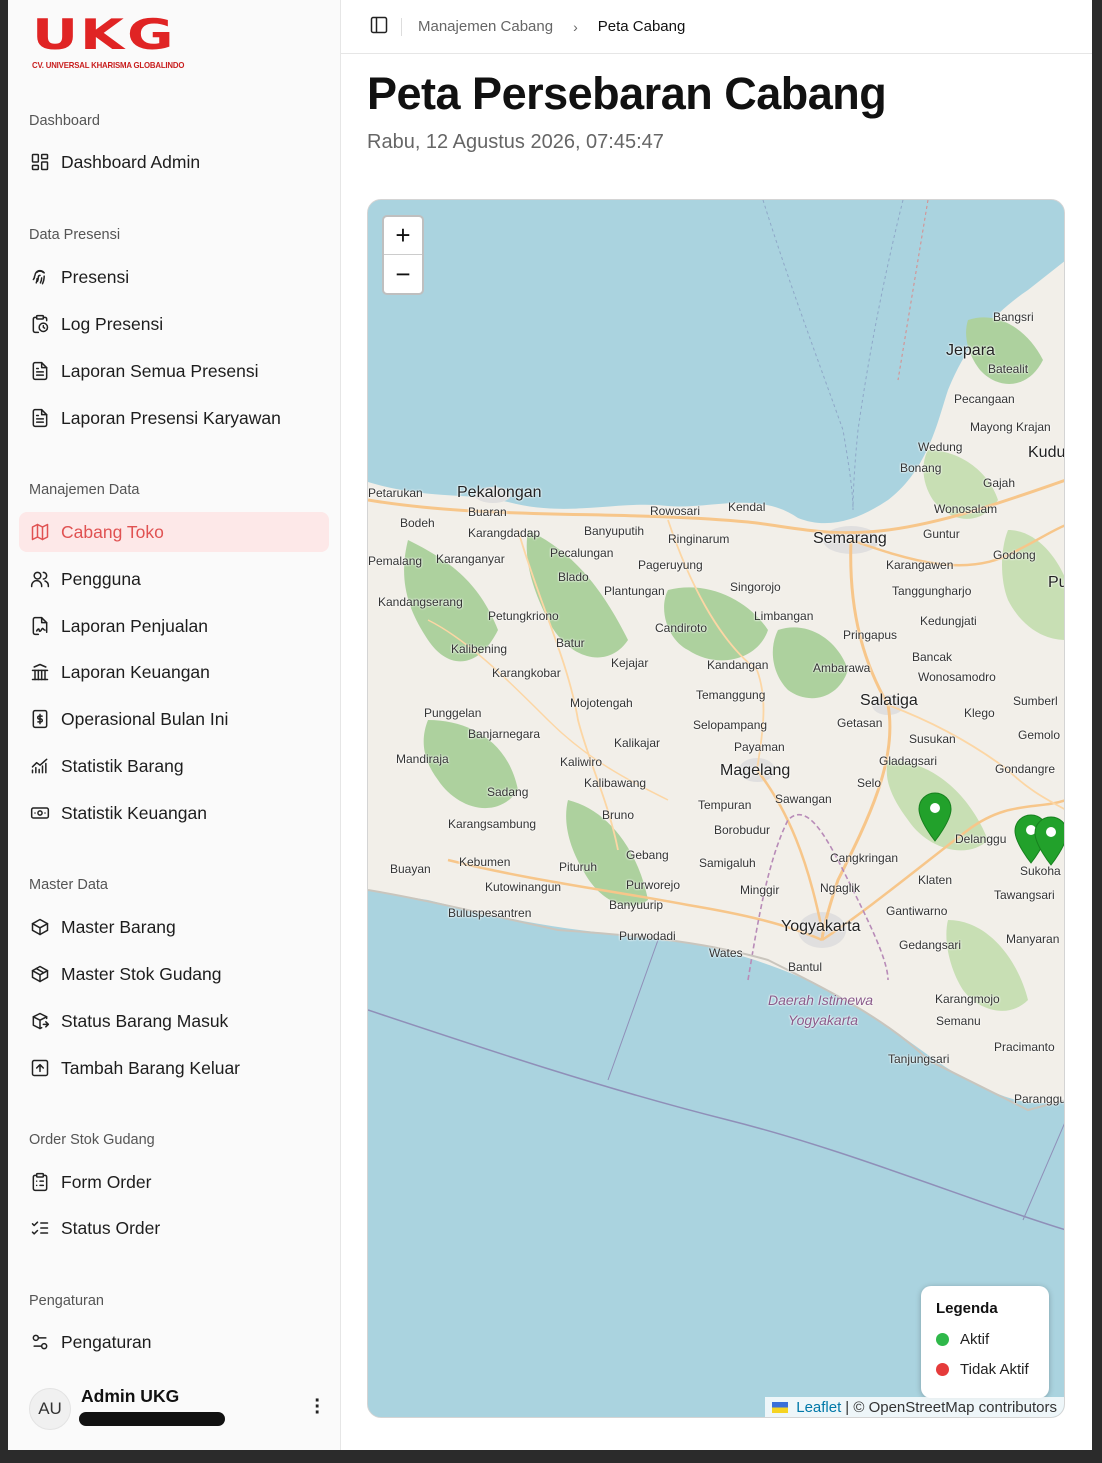 The height and width of the screenshot is (1463, 1102). Describe the element at coordinates (821, 1000) in the screenshot. I see `map-label: Daerah Istimewa` at that location.